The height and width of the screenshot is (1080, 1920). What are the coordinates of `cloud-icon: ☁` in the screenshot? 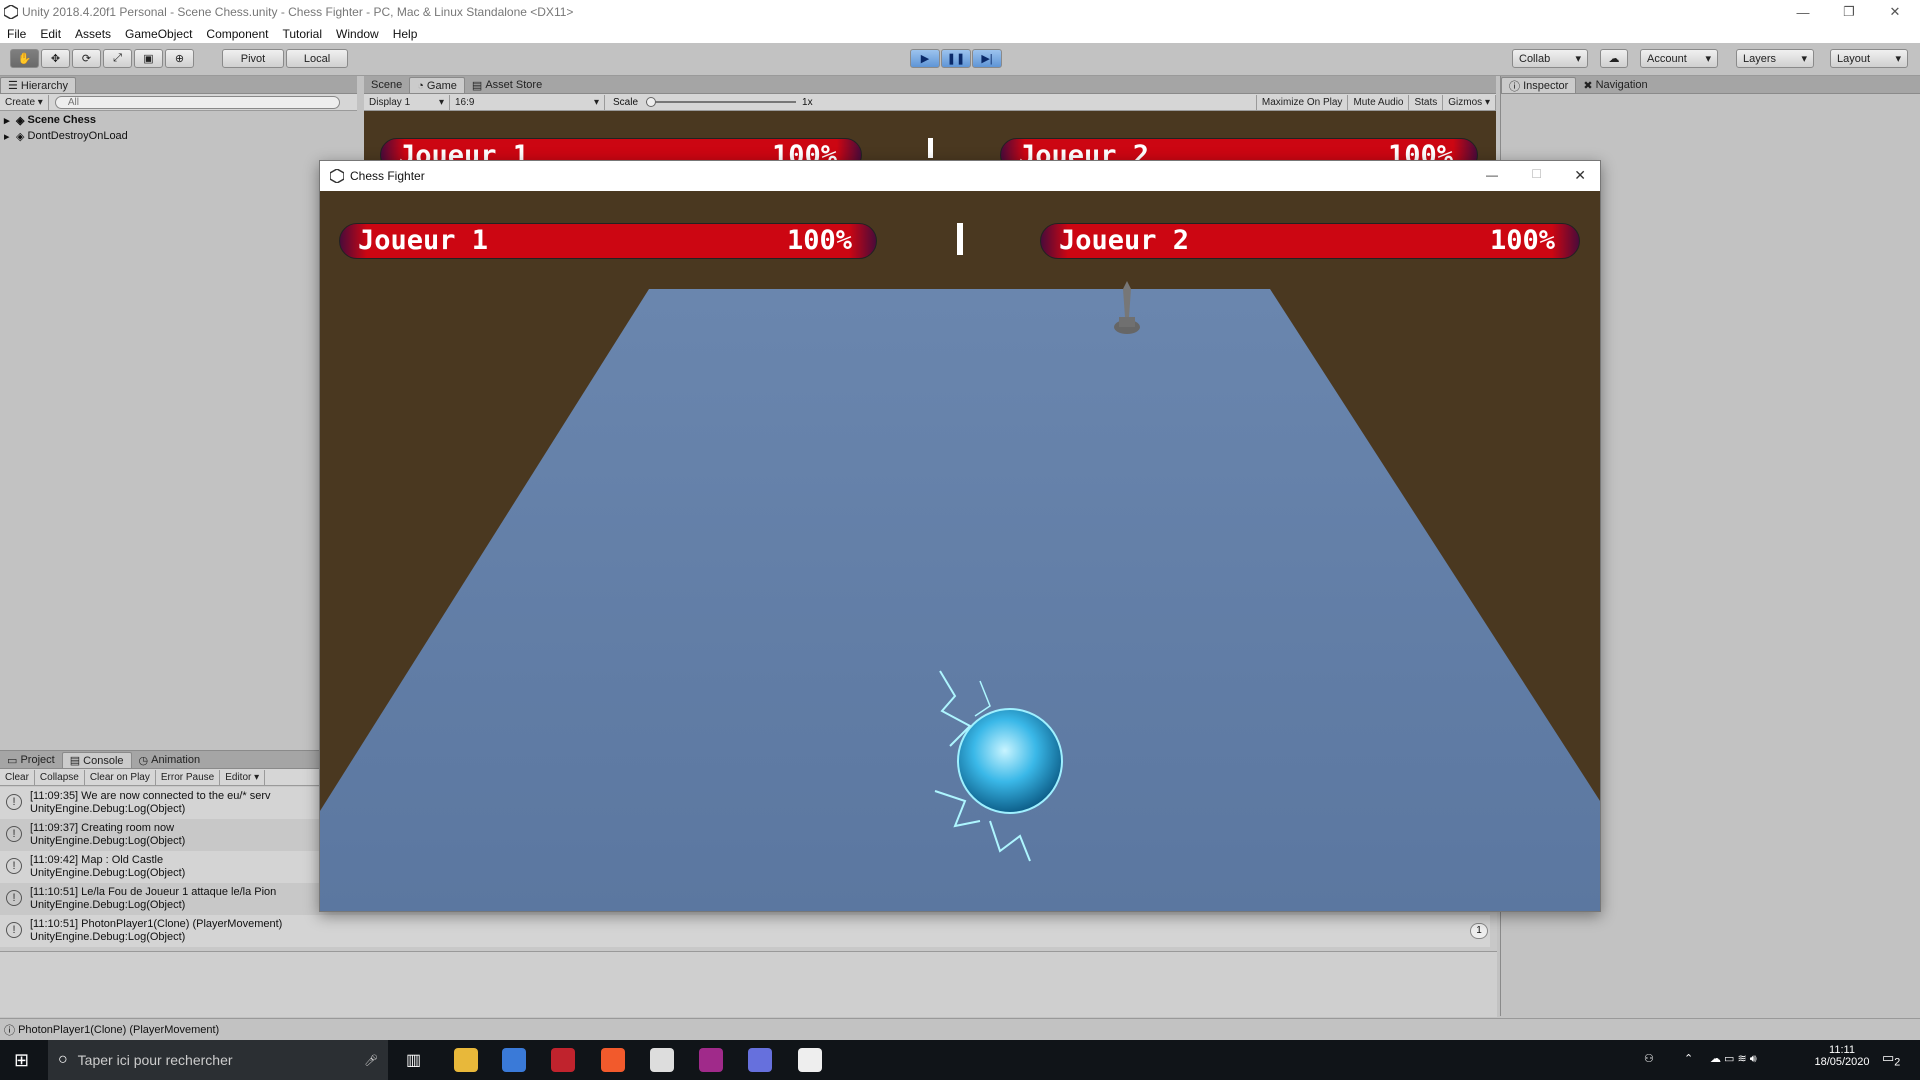 It's located at (1614, 59).